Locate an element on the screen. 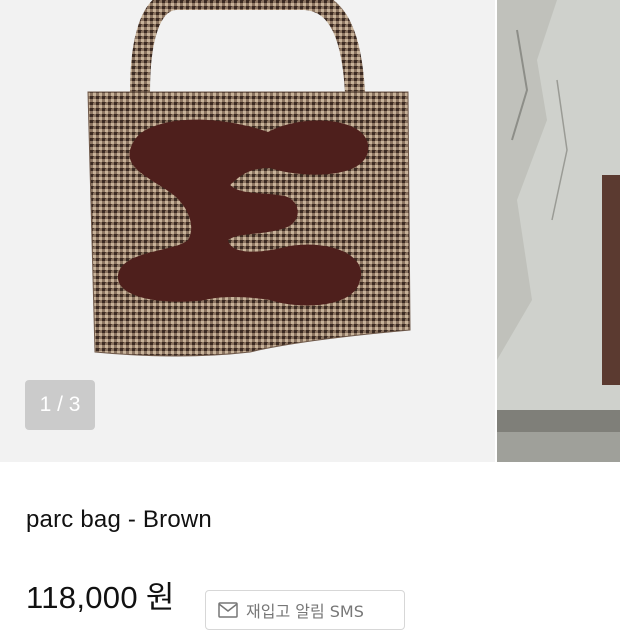 Image resolution: width=620 pixels, height=630 pixels. currency-label: 원 is located at coordinates (160, 598).